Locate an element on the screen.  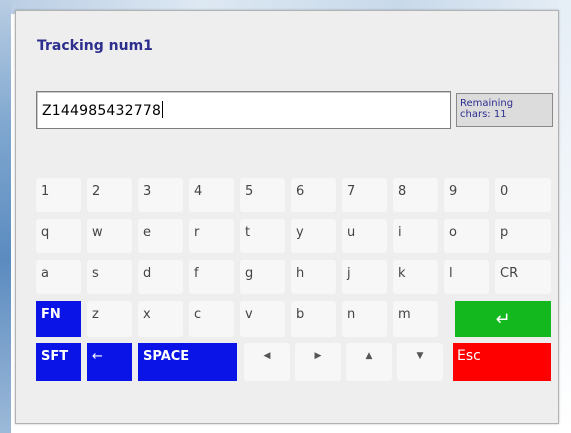
backspace-arrow-icon: ← is located at coordinates (97, 356).